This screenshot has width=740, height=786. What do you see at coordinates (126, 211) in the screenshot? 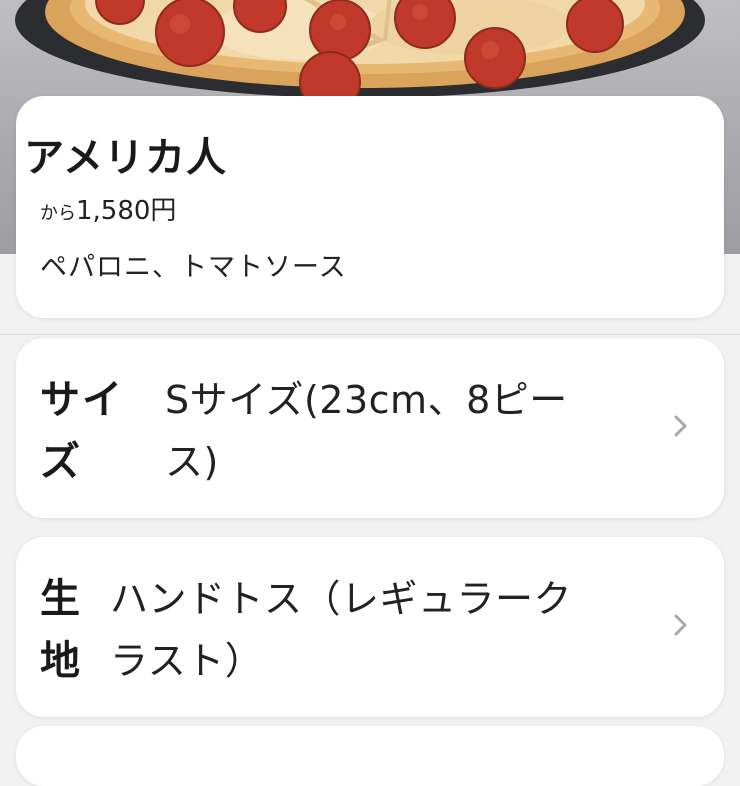
I see `price-value: 1,580円` at bounding box center [126, 211].